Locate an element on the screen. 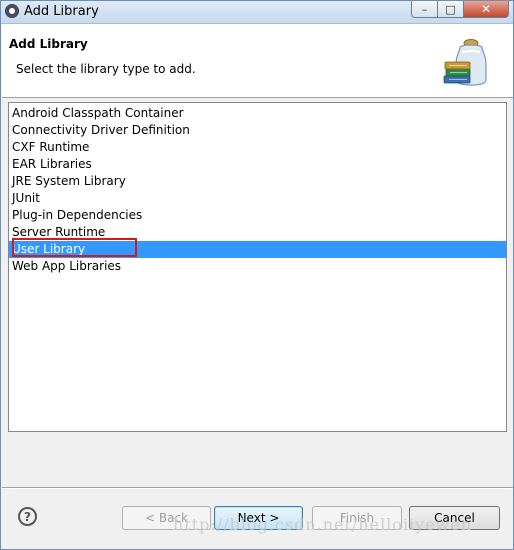  page-title: Add Library is located at coordinates (48, 44).